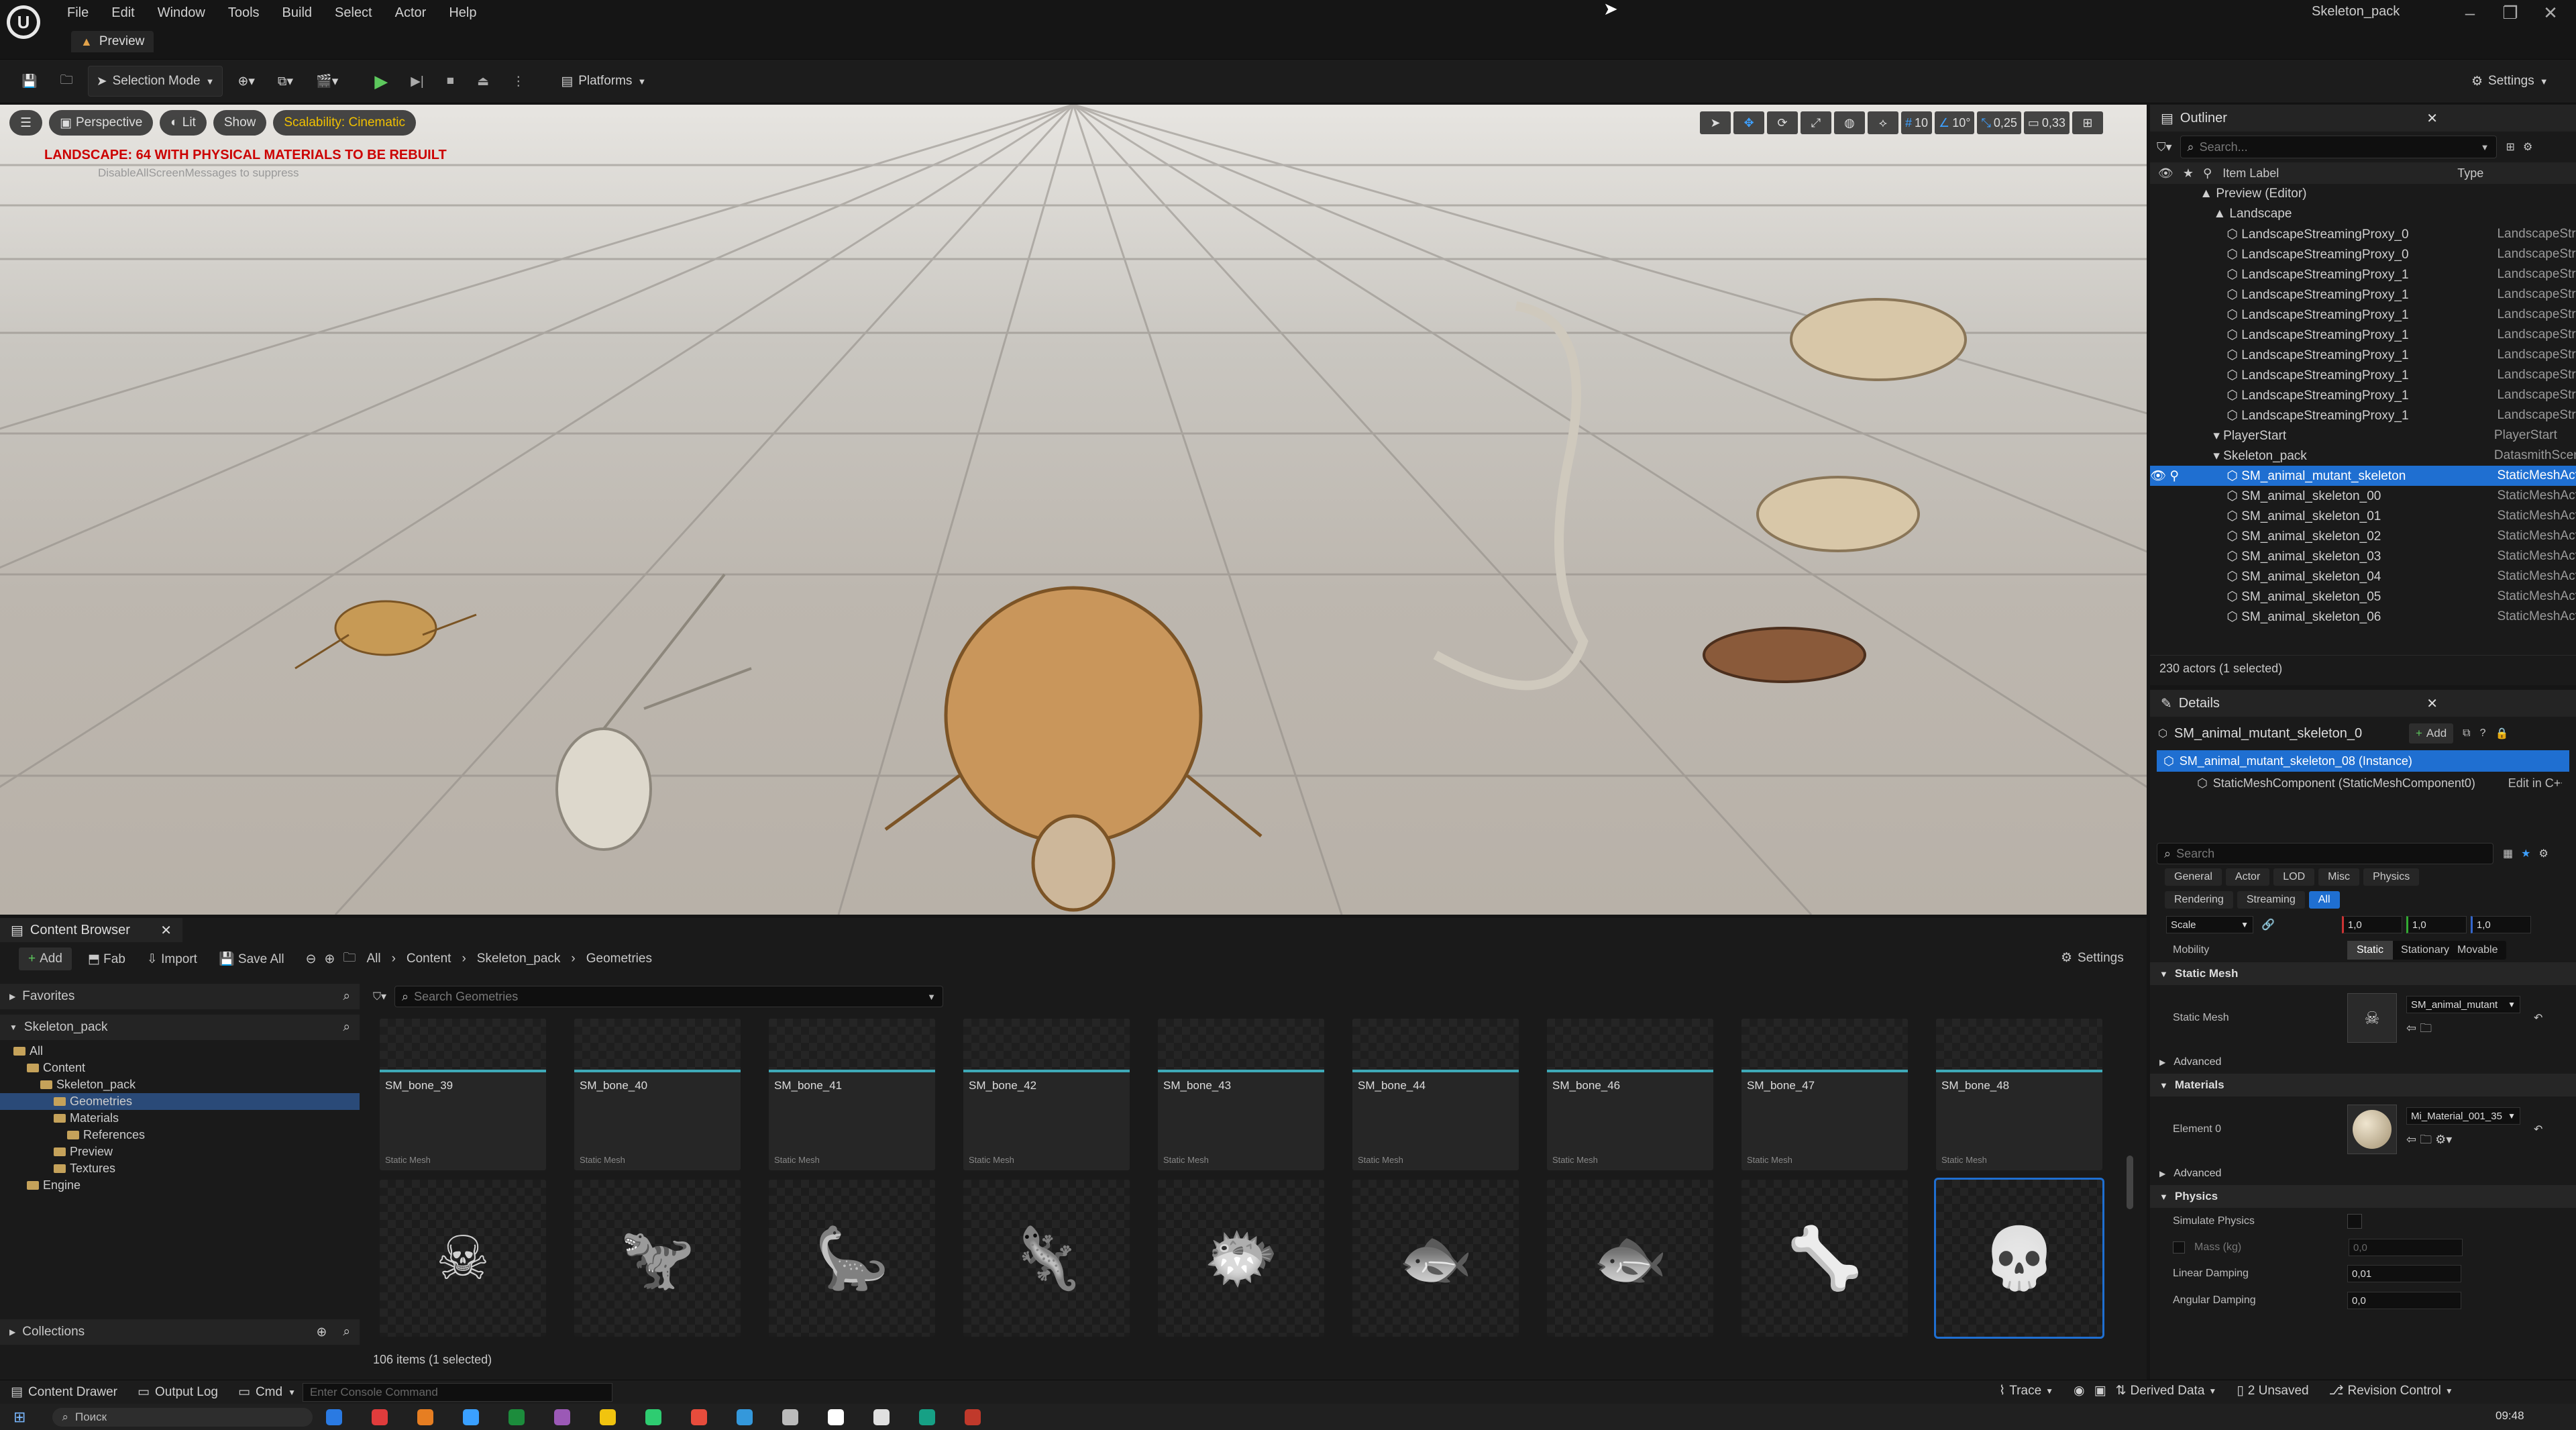 This screenshot has height=1430, width=2576. Describe the element at coordinates (183, 123) in the screenshot. I see `lit-button: ◐ Lit` at that location.